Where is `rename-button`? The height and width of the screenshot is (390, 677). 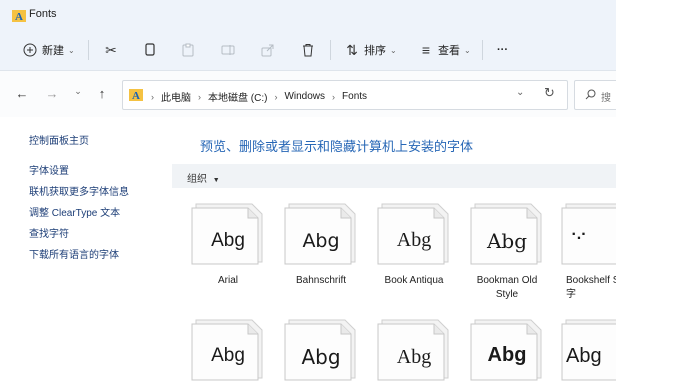
rename-button is located at coordinates (228, 50).